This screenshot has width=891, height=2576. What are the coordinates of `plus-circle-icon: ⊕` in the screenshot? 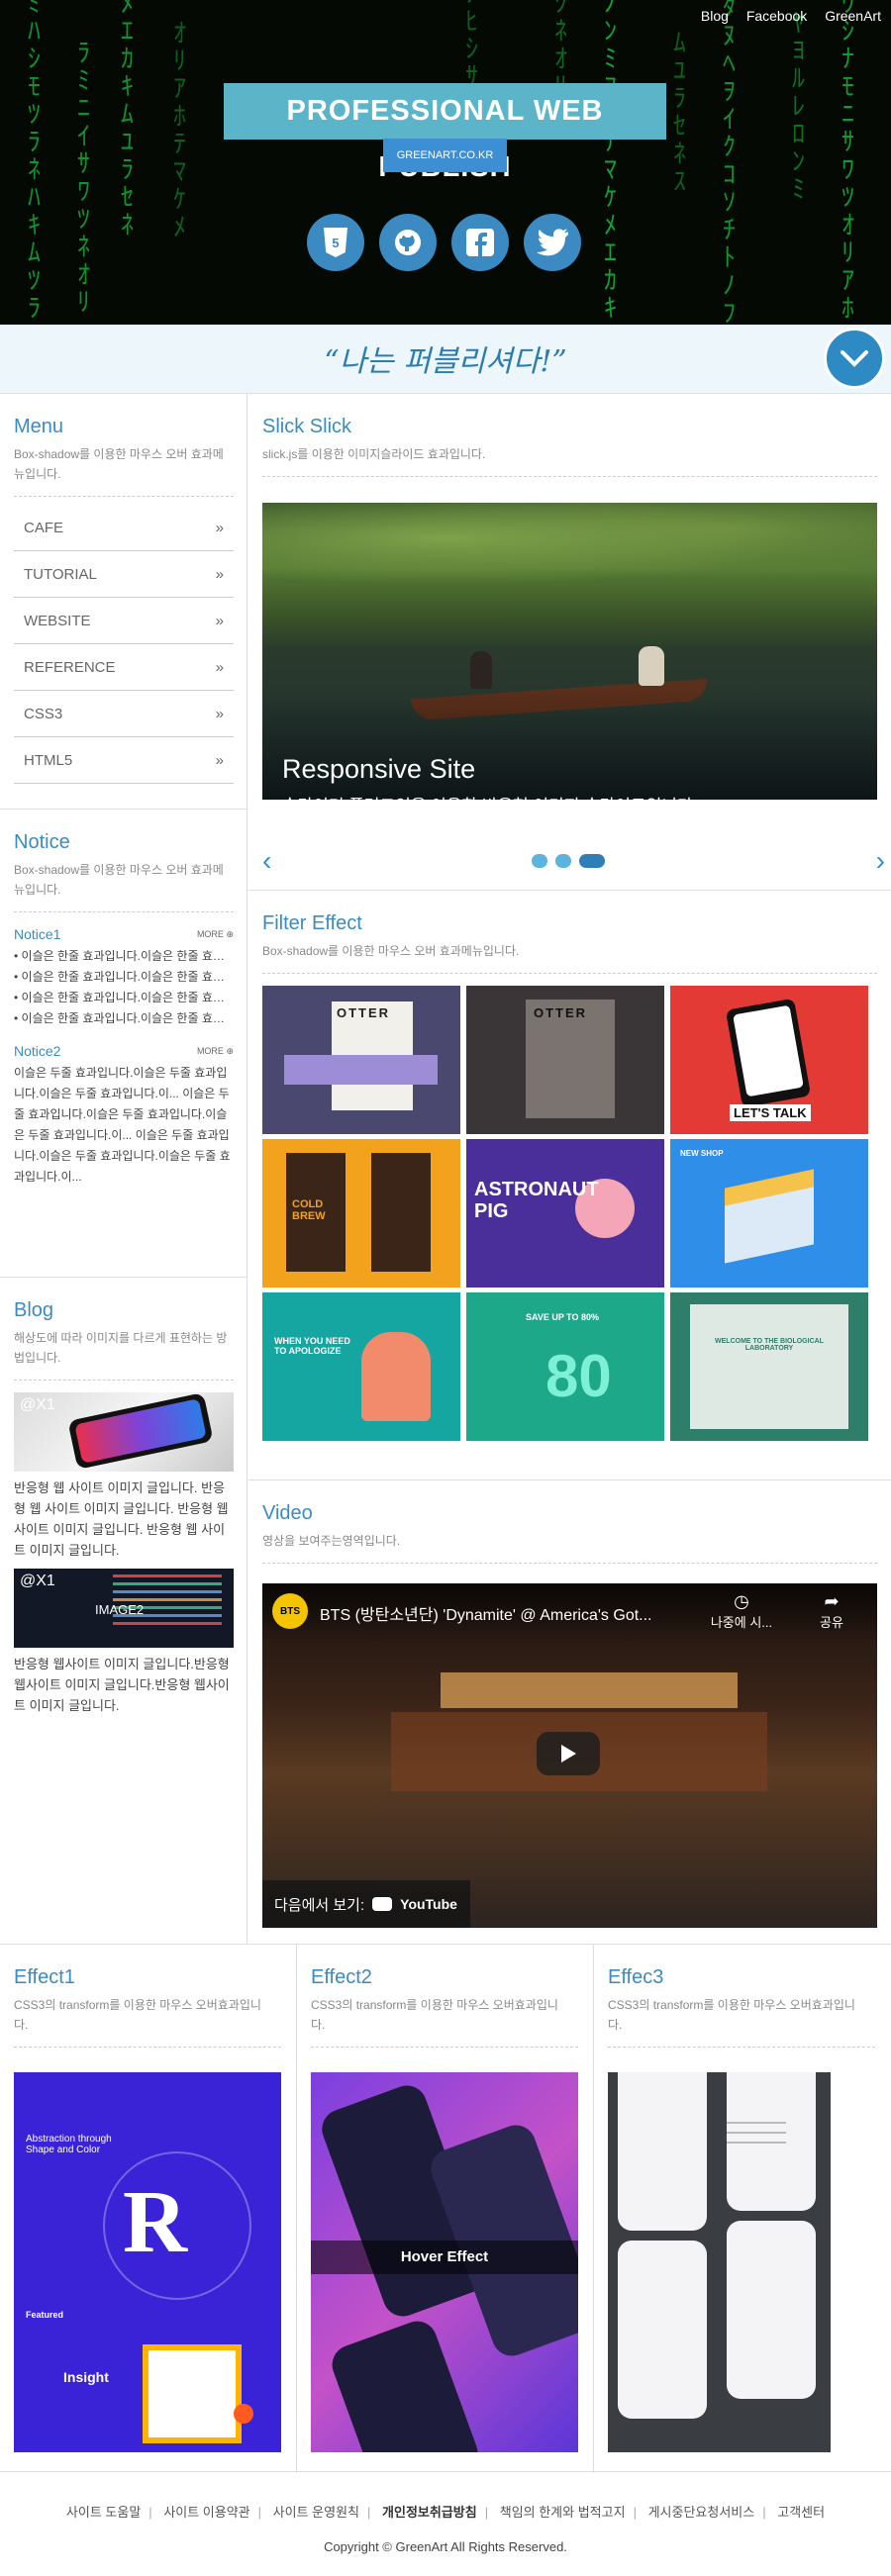 It's located at (230, 1050).